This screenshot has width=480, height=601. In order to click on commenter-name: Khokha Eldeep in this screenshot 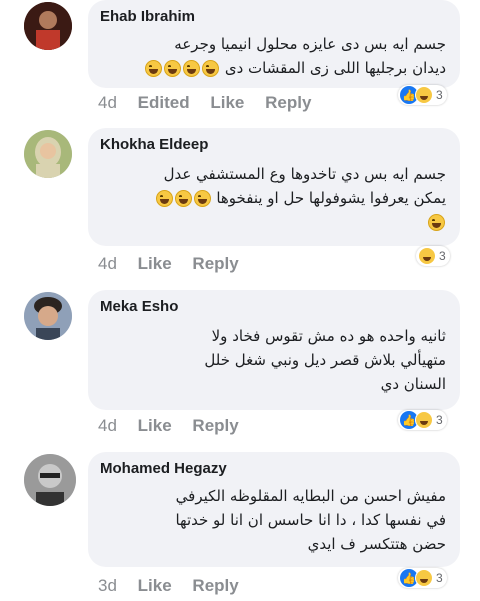, I will do `click(154, 144)`.